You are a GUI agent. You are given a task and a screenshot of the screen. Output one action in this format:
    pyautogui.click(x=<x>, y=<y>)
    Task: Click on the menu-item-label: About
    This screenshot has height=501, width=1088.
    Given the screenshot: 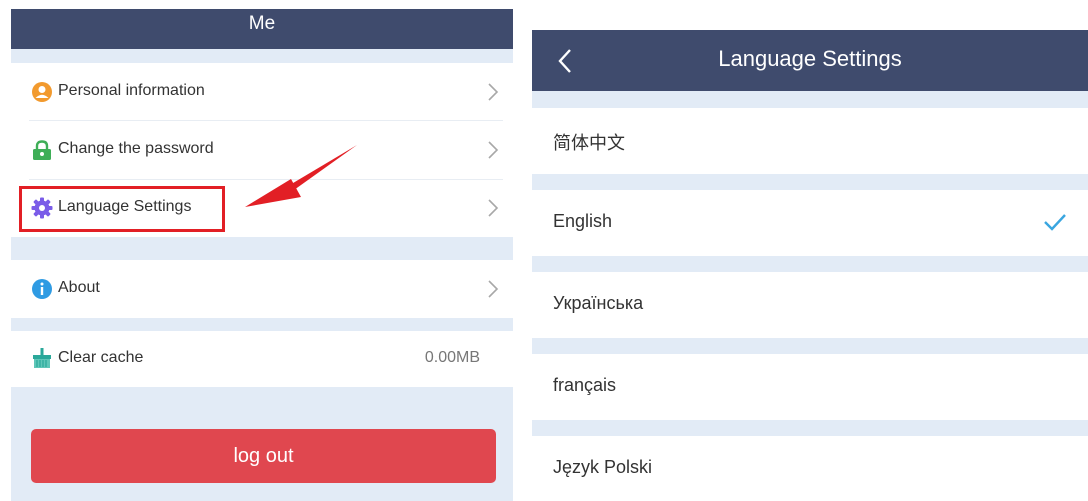 What is the action you would take?
    pyautogui.click(x=79, y=287)
    